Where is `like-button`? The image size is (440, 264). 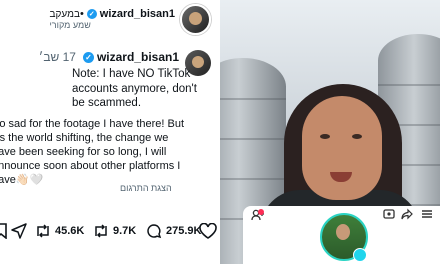
like-button is located at coordinates (208, 231).